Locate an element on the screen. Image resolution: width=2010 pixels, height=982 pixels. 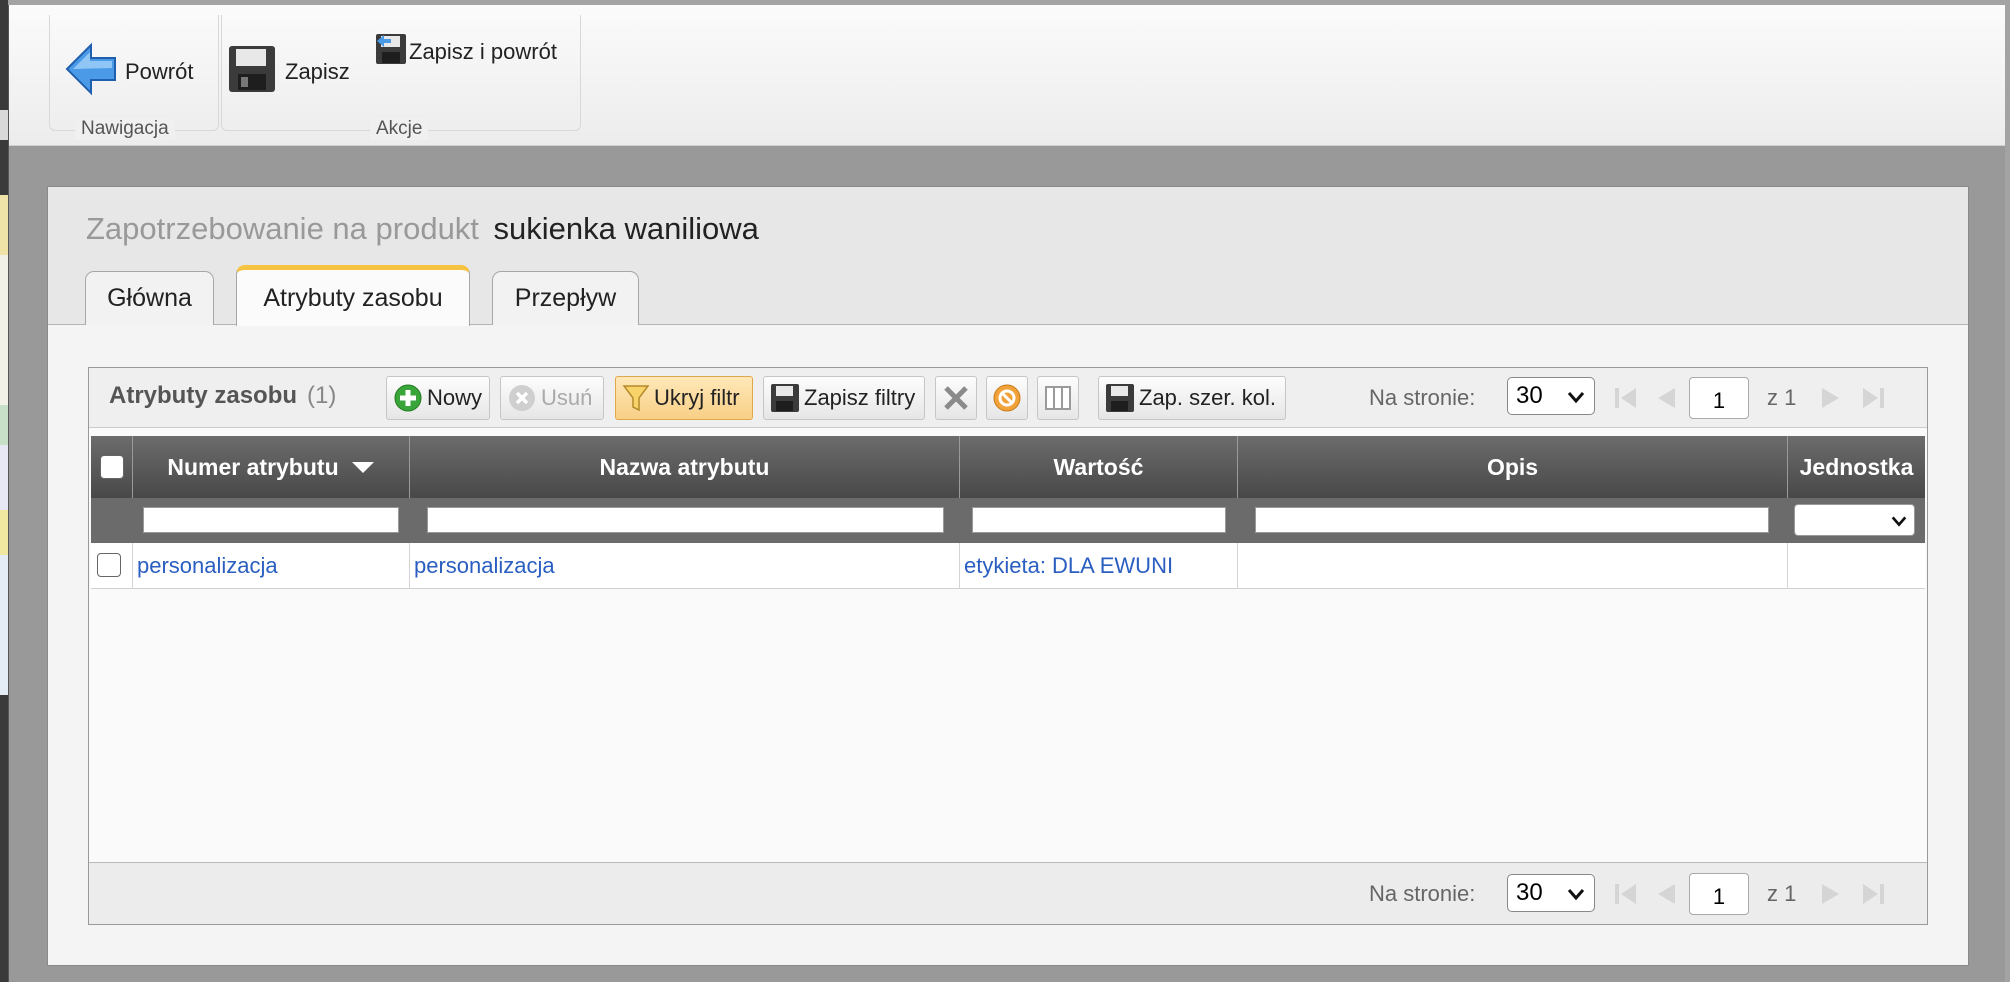
tab-resource-attributes: Atrybuty zasobu is located at coordinates (353, 295).